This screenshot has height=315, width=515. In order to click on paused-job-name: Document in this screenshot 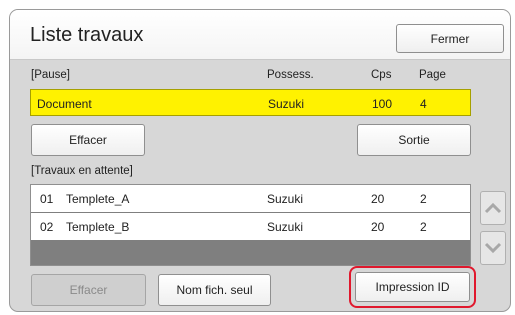, I will do `click(64, 104)`.